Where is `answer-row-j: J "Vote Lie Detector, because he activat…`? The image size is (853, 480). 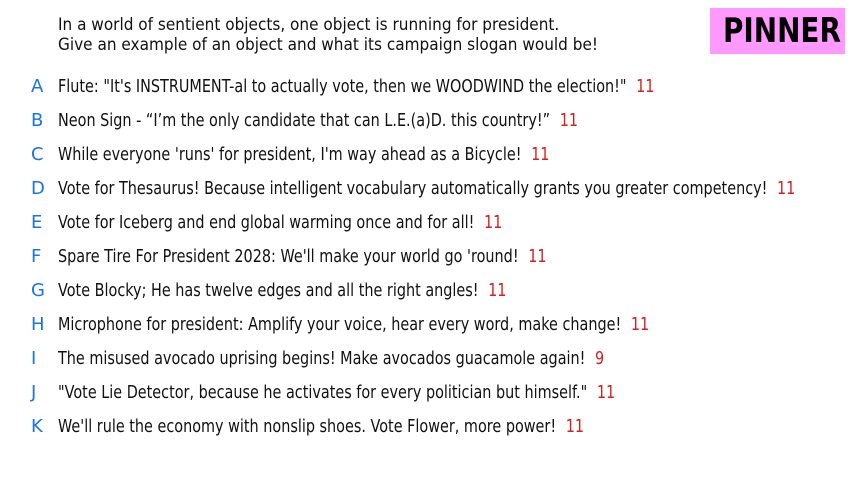 answer-row-j: J "Vote Lie Detector, because he activat… is located at coordinates (426, 391).